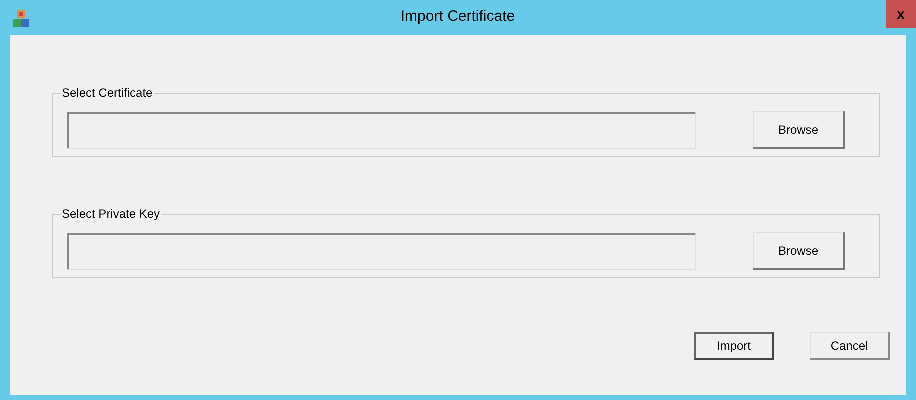 This screenshot has height=400, width=916. I want to click on dialog-button: Import, so click(734, 346).